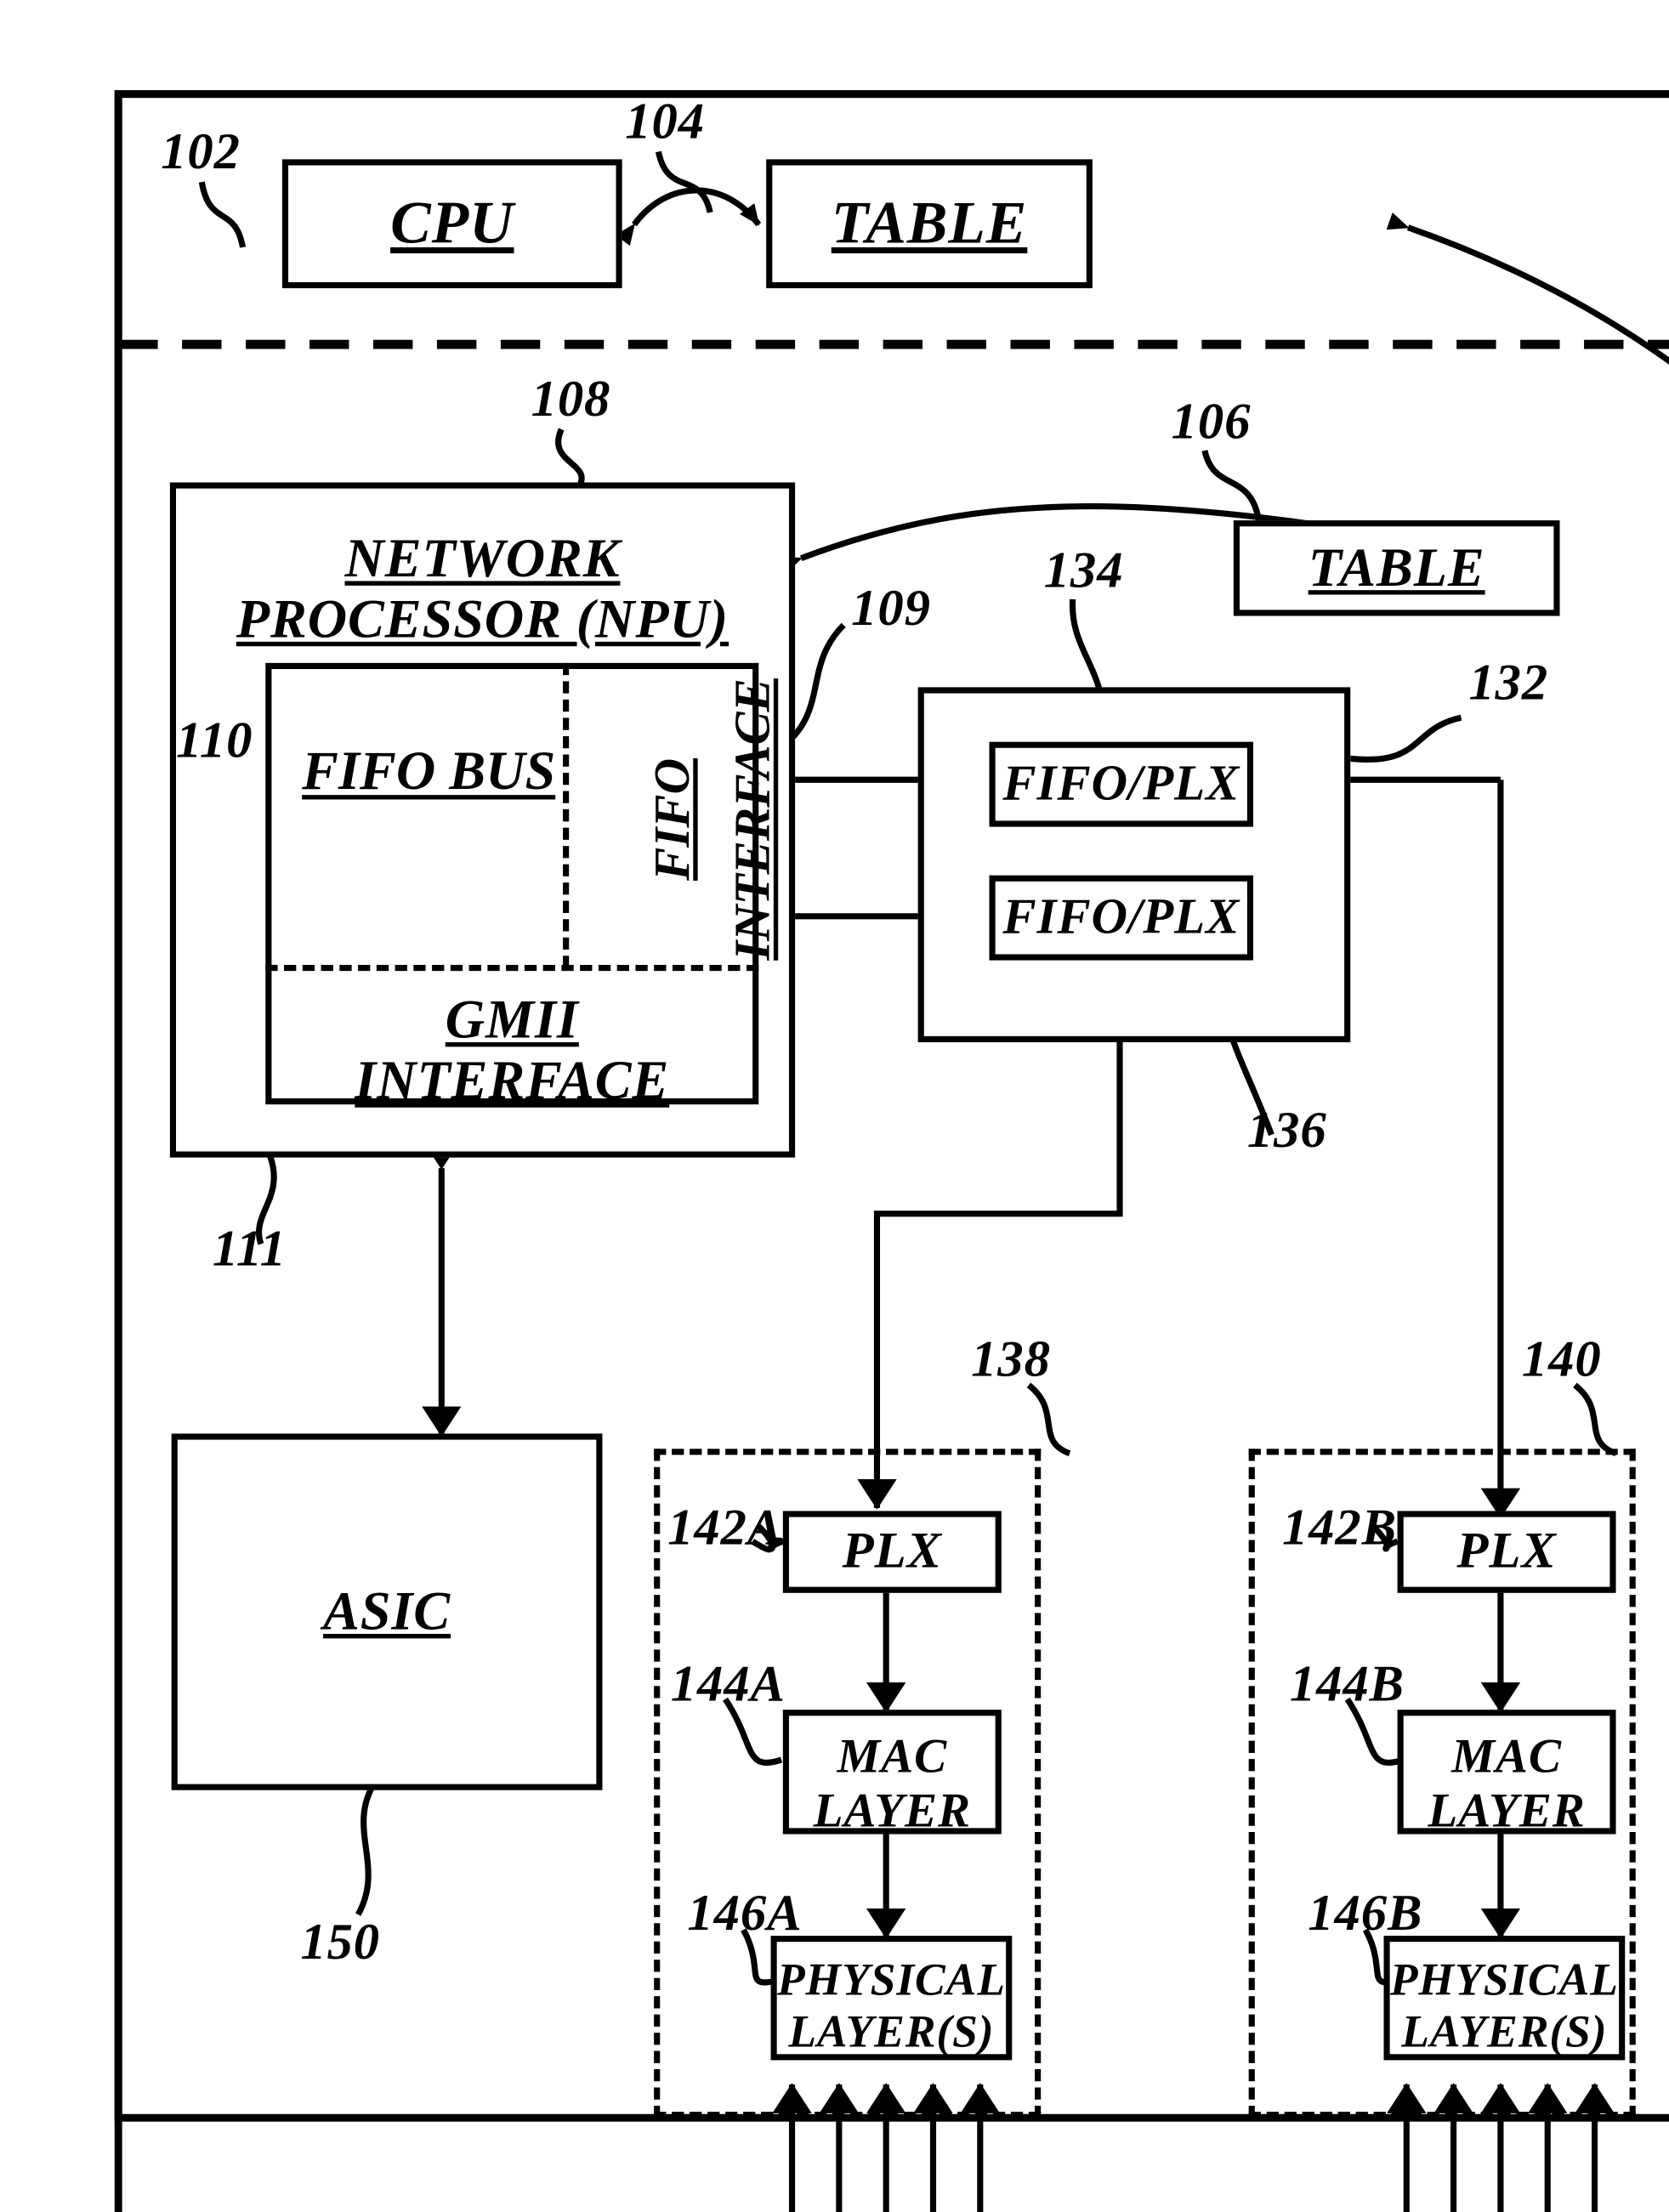  I want to click on block-phy-b-label-line2: LAYER(S), so click(1504, 2031).